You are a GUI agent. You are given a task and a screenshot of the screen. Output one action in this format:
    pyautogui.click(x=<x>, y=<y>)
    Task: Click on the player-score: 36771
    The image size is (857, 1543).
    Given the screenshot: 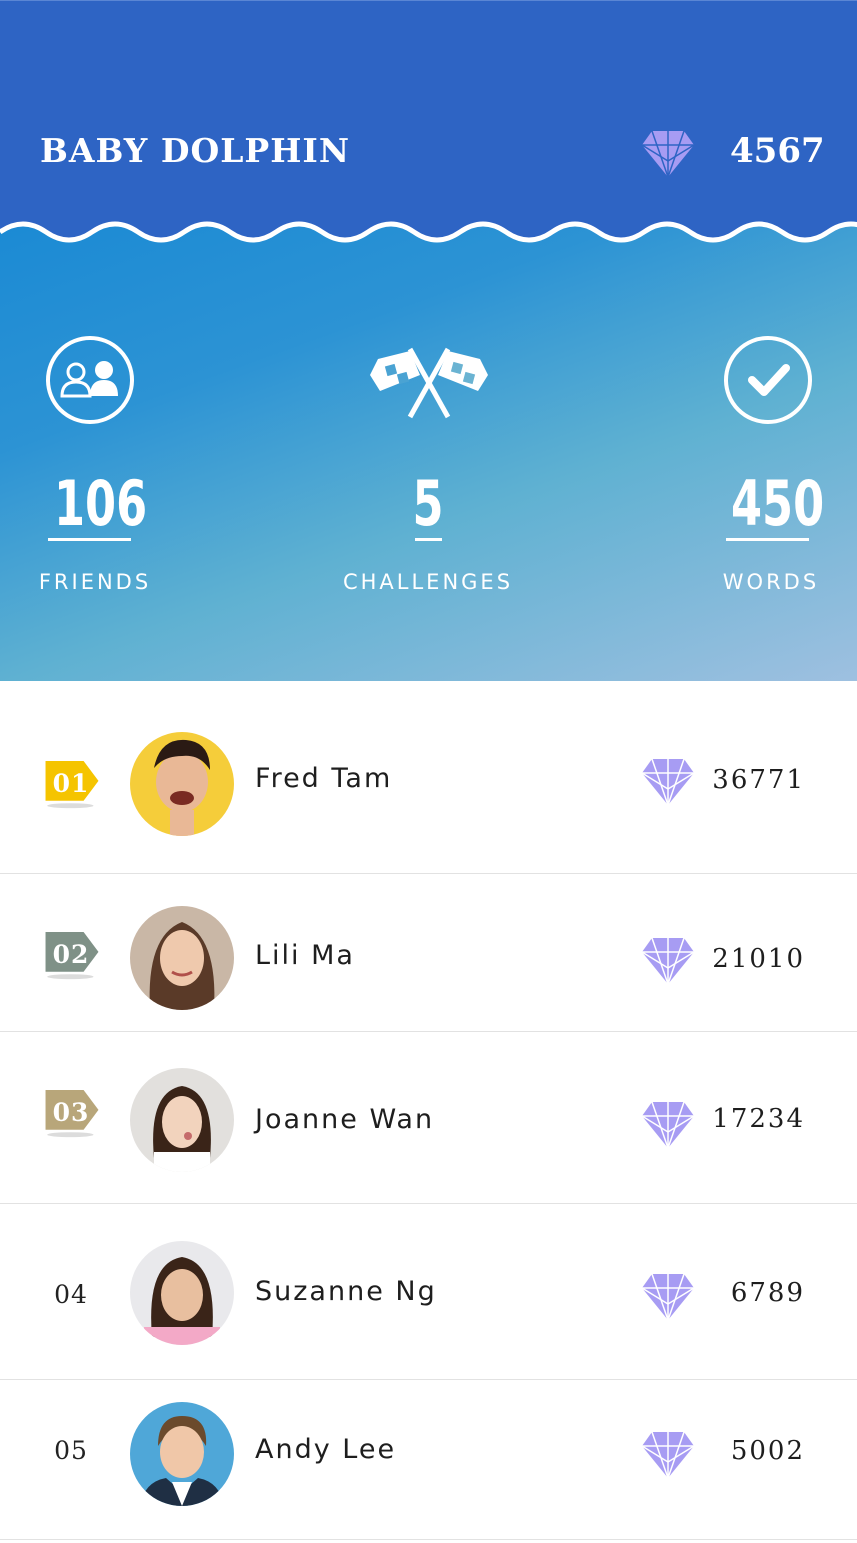 What is the action you would take?
    pyautogui.click(x=758, y=780)
    